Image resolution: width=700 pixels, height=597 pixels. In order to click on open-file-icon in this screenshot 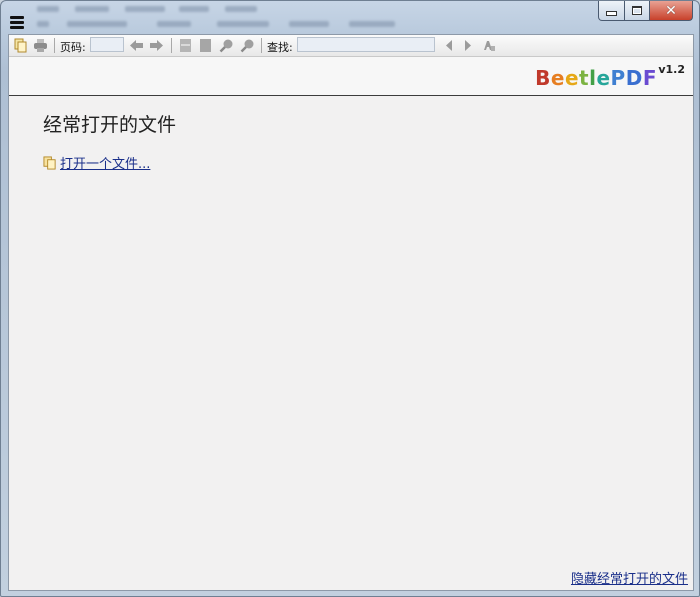, I will do `click(49, 162)`.